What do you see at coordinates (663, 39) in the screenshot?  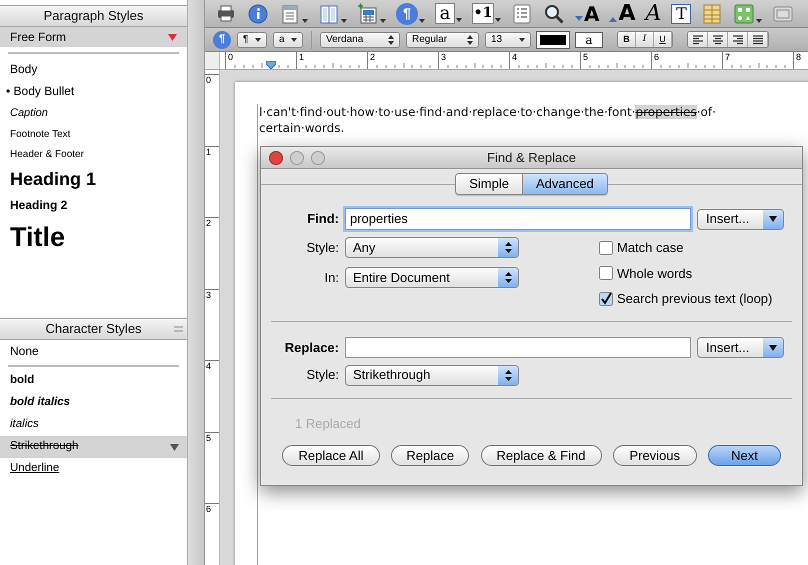 I see `underline-button: U` at bounding box center [663, 39].